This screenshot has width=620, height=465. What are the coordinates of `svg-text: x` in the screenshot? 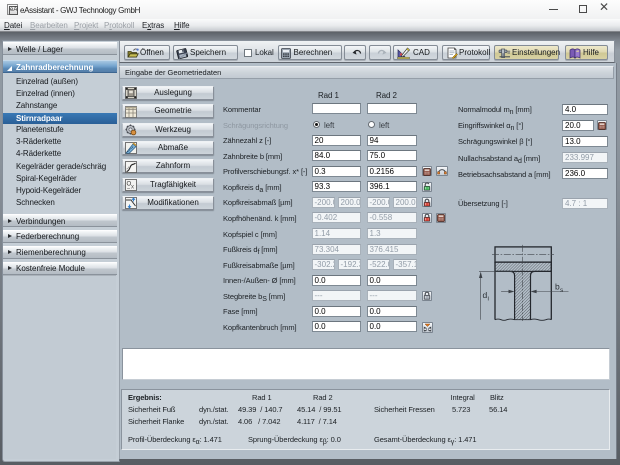 It's located at (132, 188).